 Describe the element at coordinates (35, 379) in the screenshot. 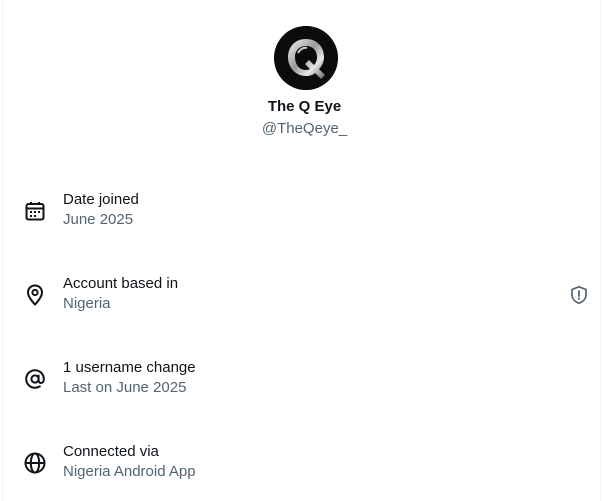

I see `at-sign-icon` at that location.